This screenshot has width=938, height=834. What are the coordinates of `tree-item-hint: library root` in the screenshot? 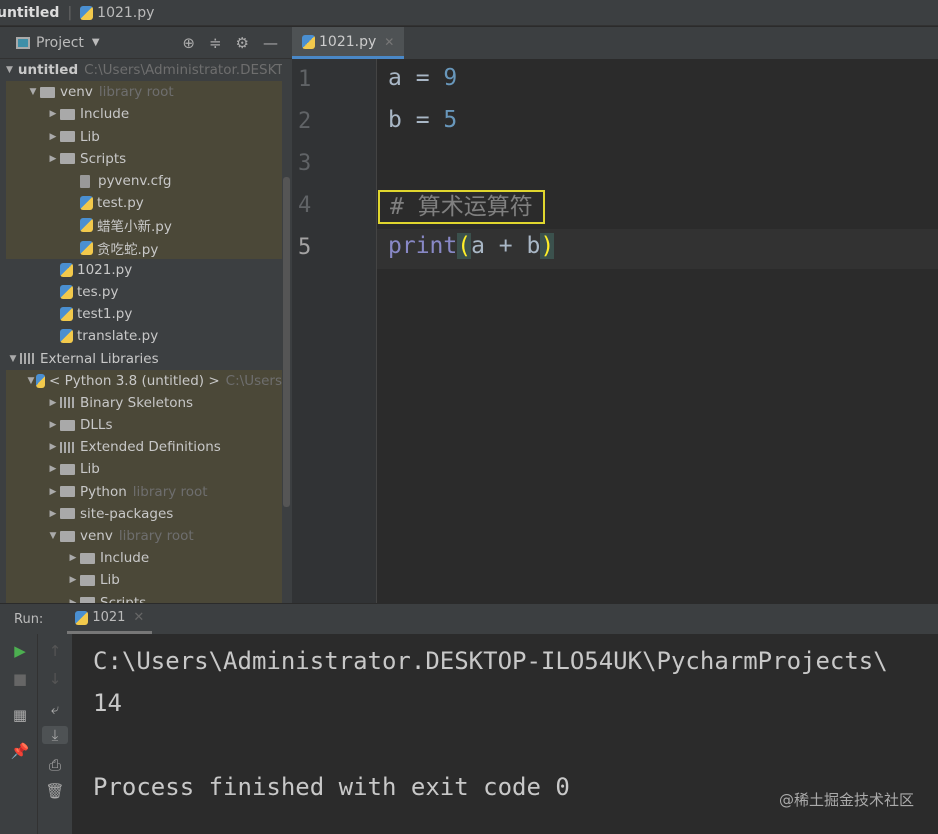 It's located at (170, 491).